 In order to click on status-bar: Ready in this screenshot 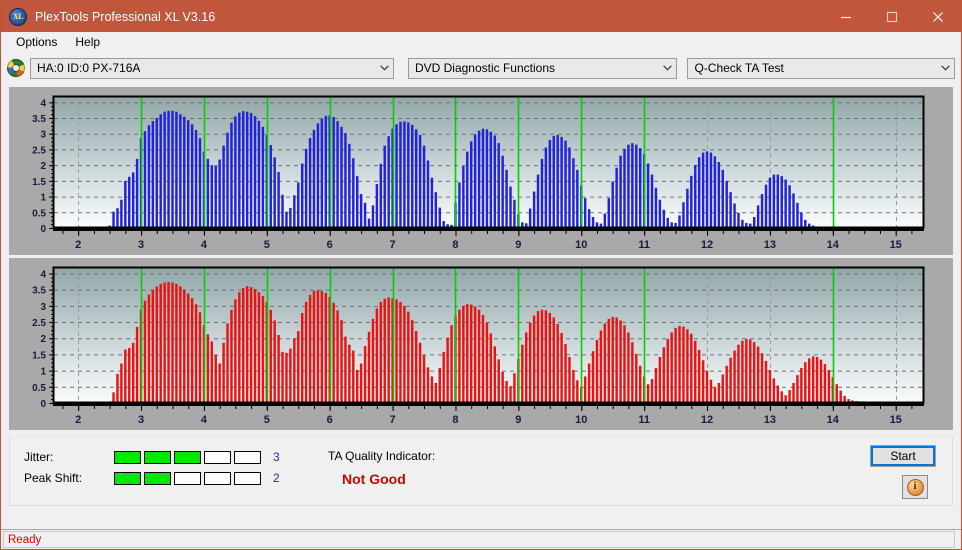, I will do `click(481, 539)`.